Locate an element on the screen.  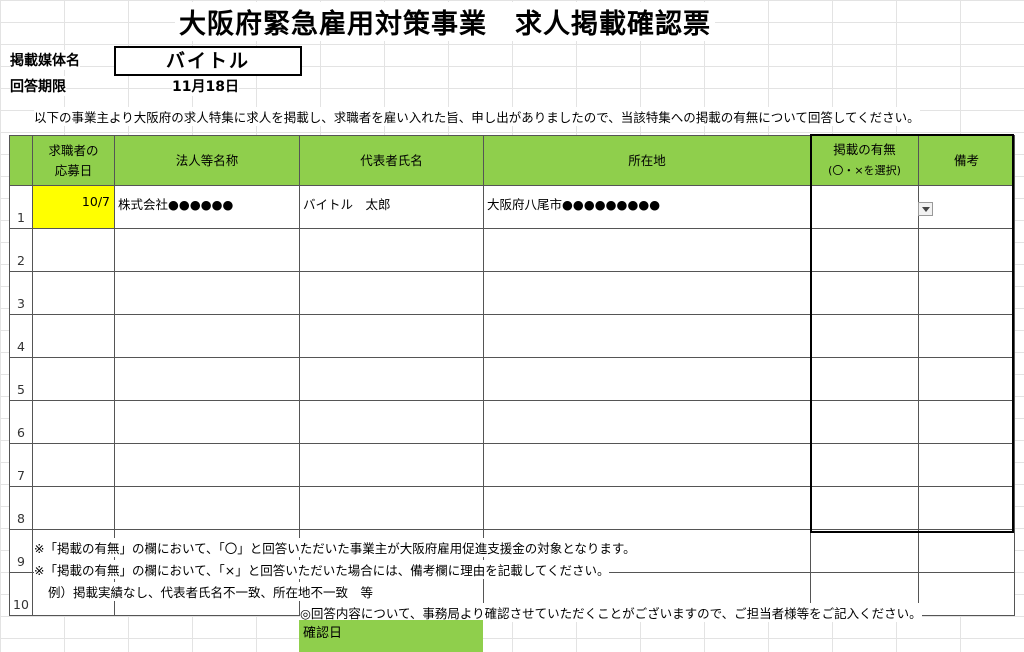
media-label: 掲載媒体名 is located at coordinates (45, 60).